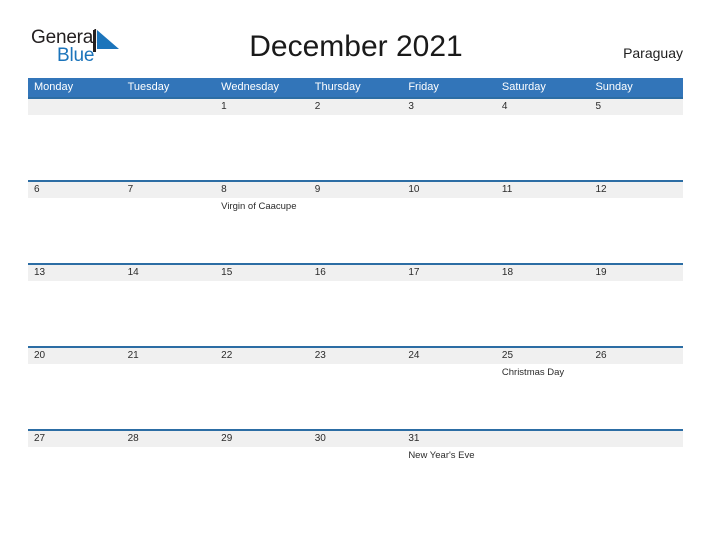  What do you see at coordinates (262, 190) in the screenshot?
I see `day-number: 8` at bounding box center [262, 190].